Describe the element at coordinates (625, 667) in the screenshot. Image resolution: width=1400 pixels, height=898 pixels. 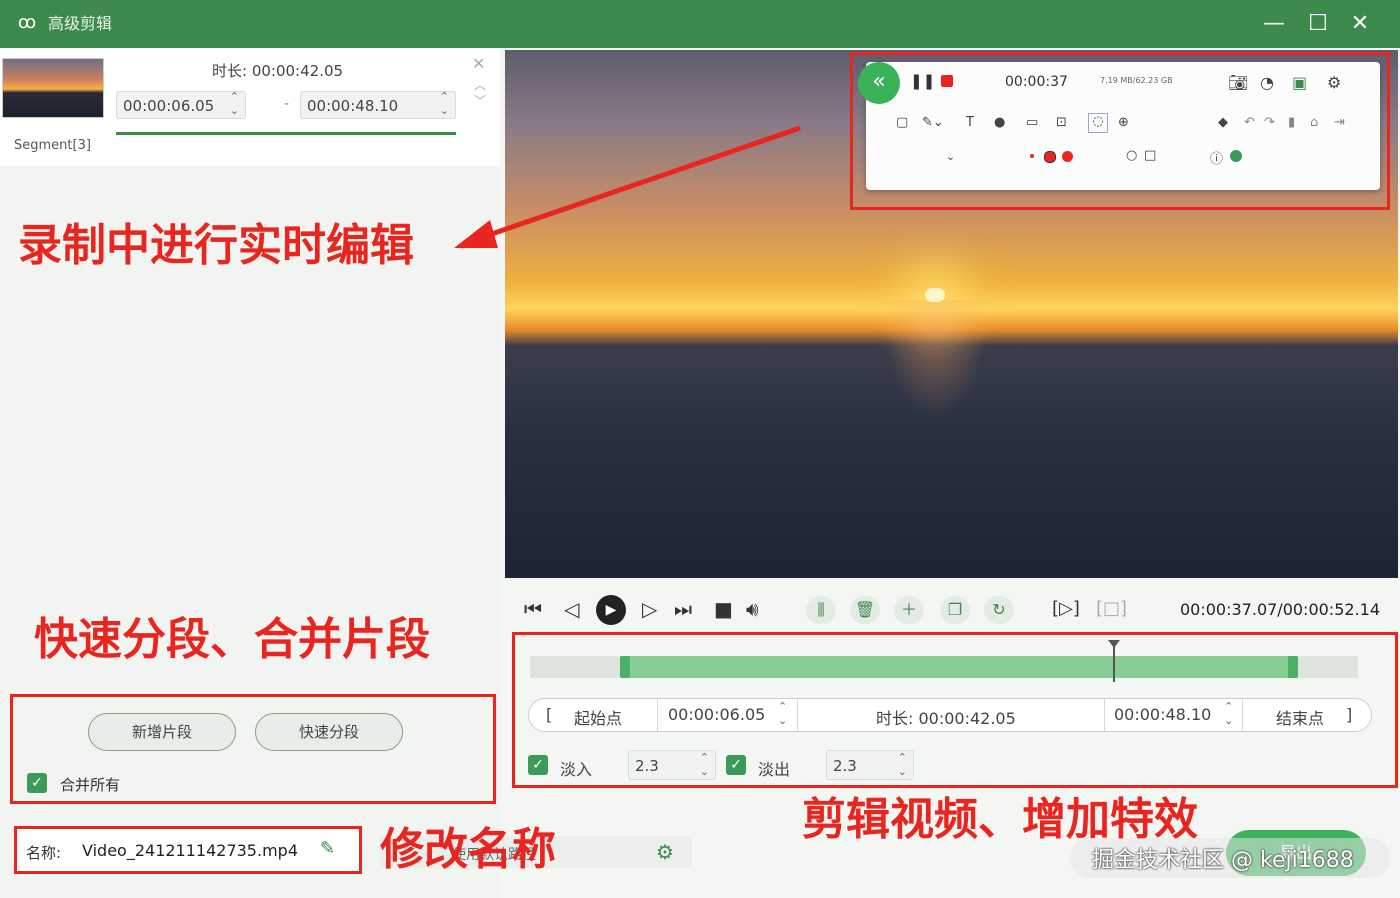
I see `start-handle` at that location.